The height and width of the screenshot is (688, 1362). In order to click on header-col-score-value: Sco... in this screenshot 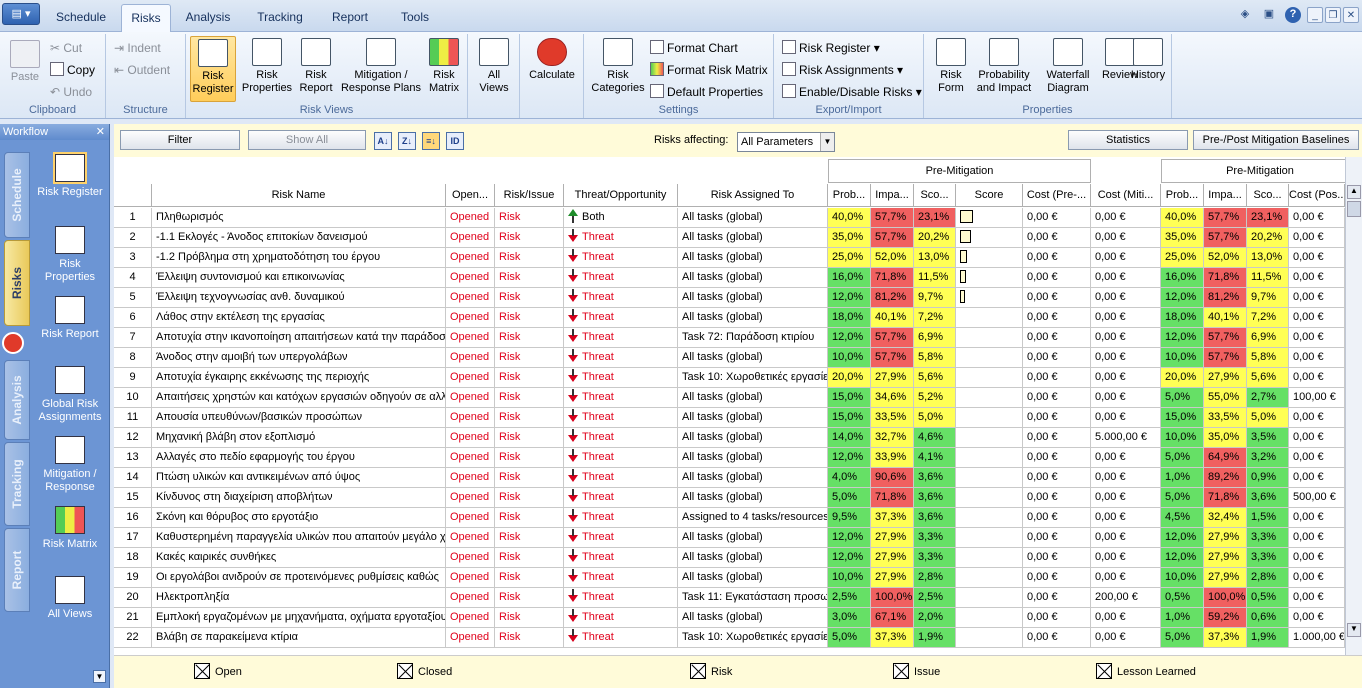, I will do `click(935, 195)`.